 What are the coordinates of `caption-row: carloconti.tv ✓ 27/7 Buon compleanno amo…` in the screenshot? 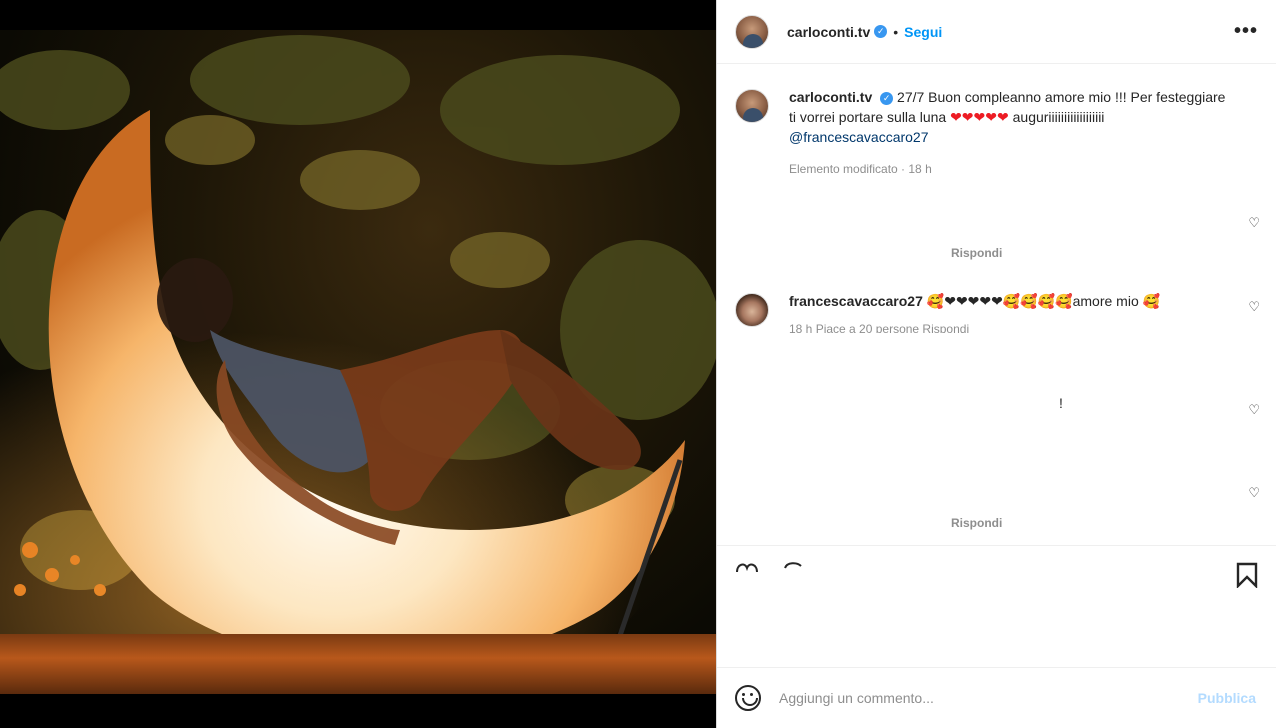 It's located at (998, 133).